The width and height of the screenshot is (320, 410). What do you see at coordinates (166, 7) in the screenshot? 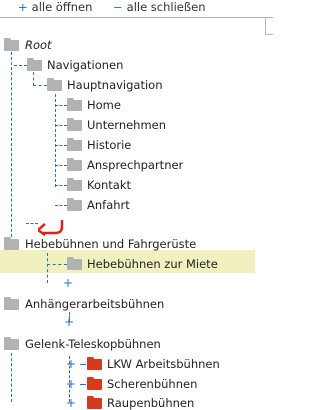
I see `close-all-label: alle schließen` at bounding box center [166, 7].